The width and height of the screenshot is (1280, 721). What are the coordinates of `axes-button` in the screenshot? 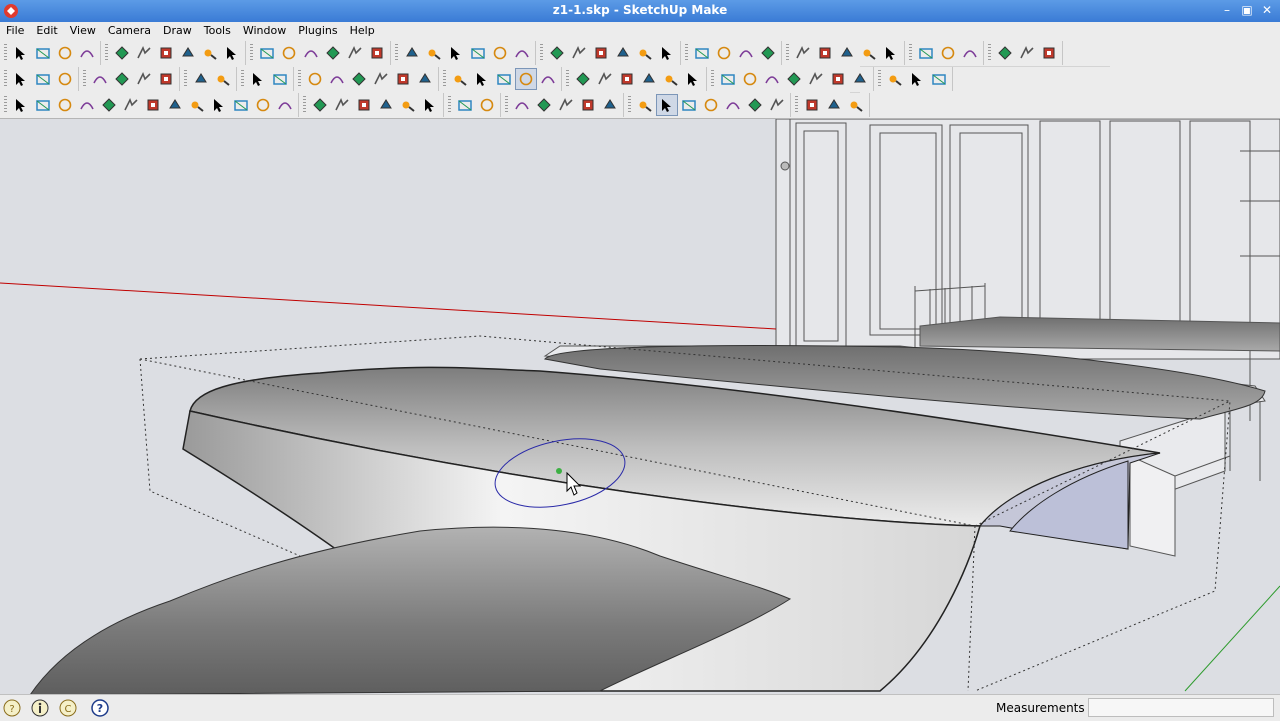 It's located at (500, 53).